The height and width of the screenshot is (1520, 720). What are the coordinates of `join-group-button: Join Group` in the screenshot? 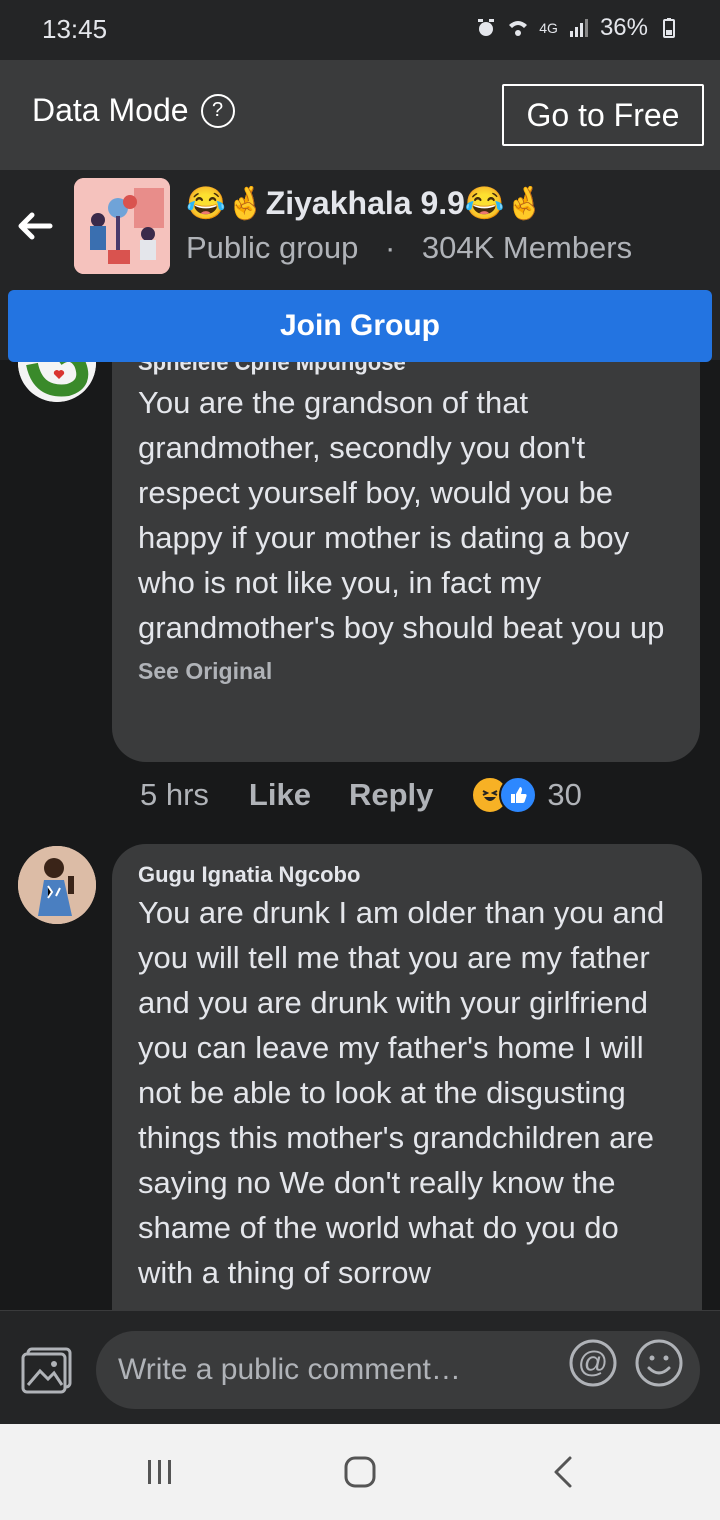 It's located at (360, 326).